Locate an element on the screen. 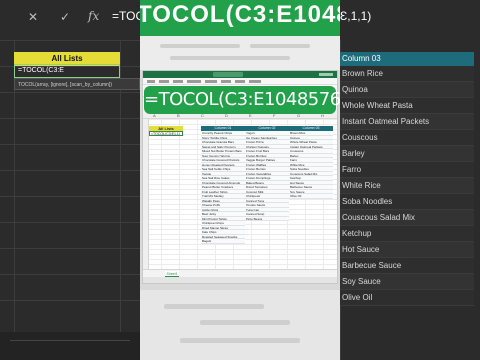 The image size is (480, 360). column-03-header: Column 03 is located at coordinates (407, 59).